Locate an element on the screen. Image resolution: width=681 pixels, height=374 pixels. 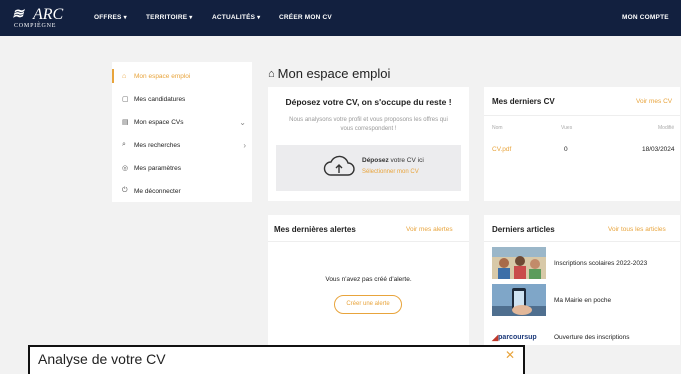
col-header-nom: Nom is located at coordinates (497, 128).